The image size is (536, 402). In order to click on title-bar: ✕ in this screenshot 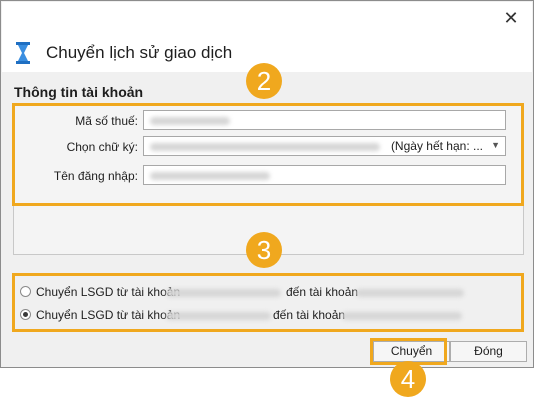, I will do `click(267, 18)`.